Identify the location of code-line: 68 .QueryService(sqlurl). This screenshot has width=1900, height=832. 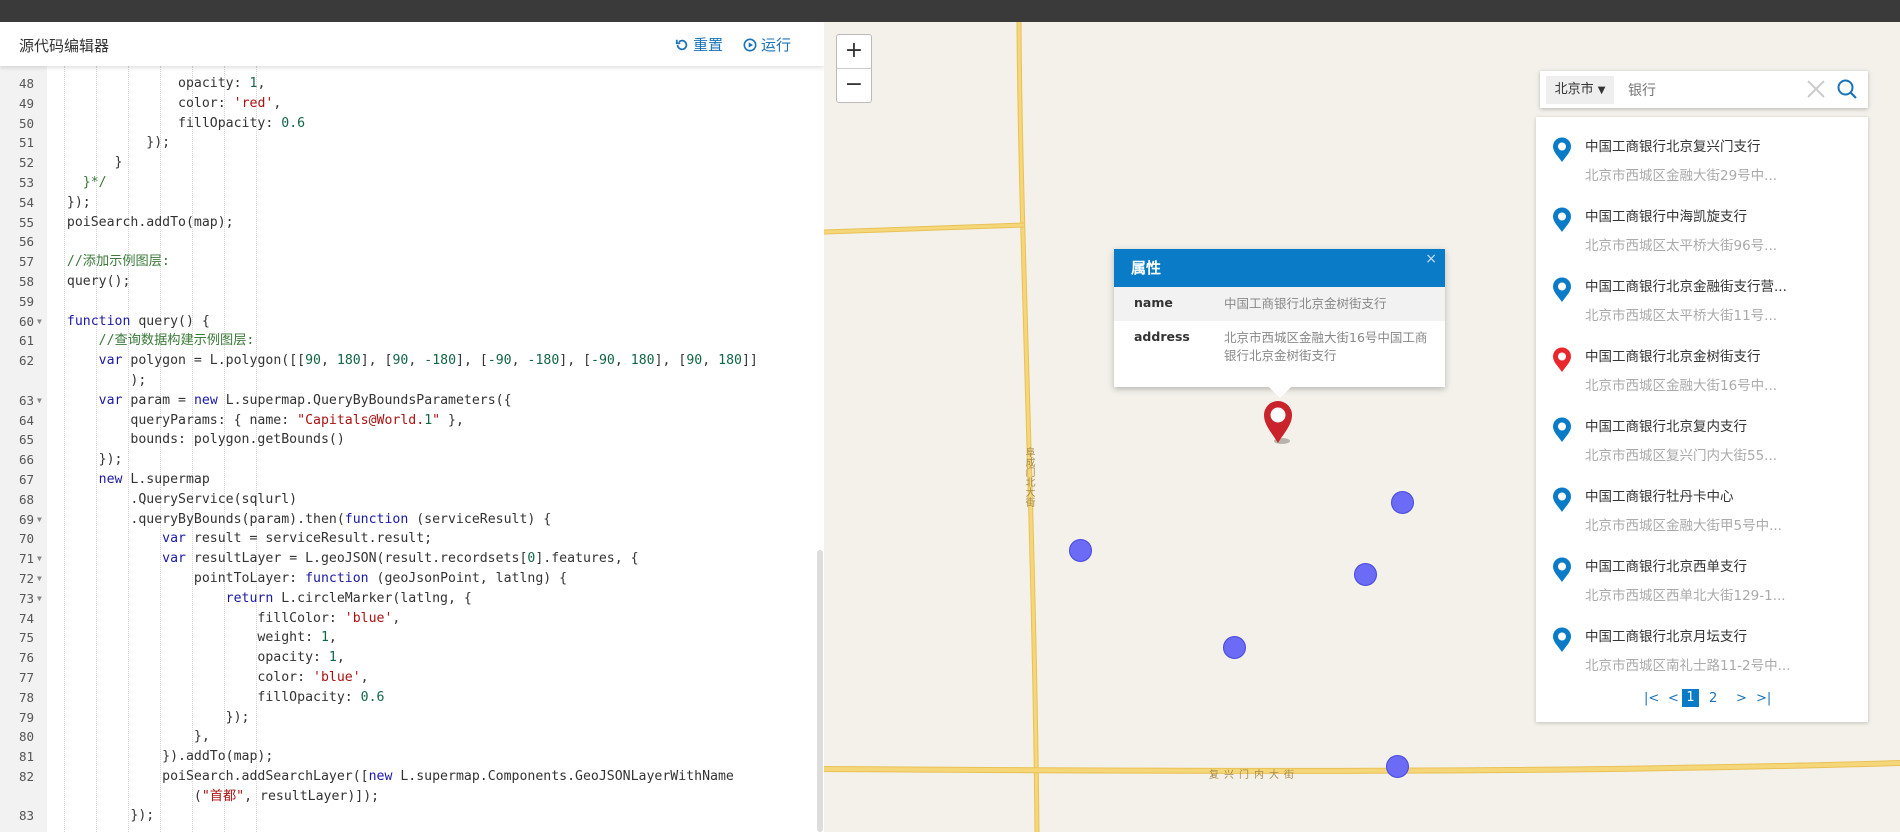
(412, 500).